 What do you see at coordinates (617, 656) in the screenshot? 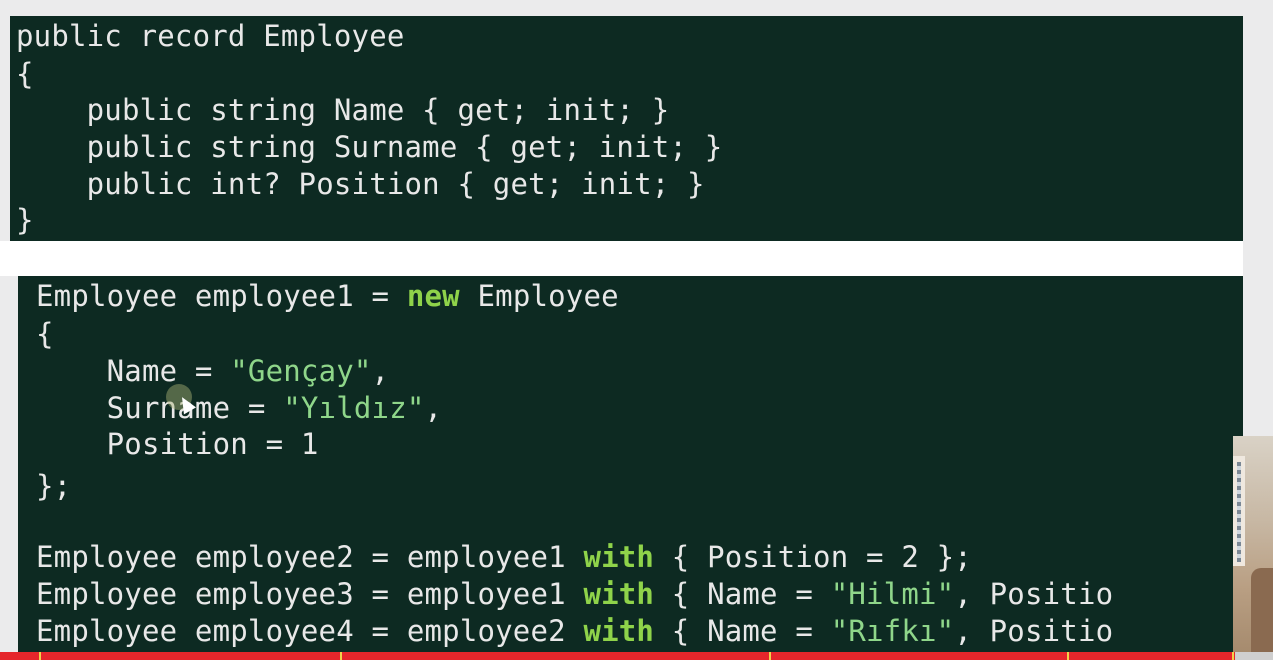
I see `video-progress-fill` at bounding box center [617, 656].